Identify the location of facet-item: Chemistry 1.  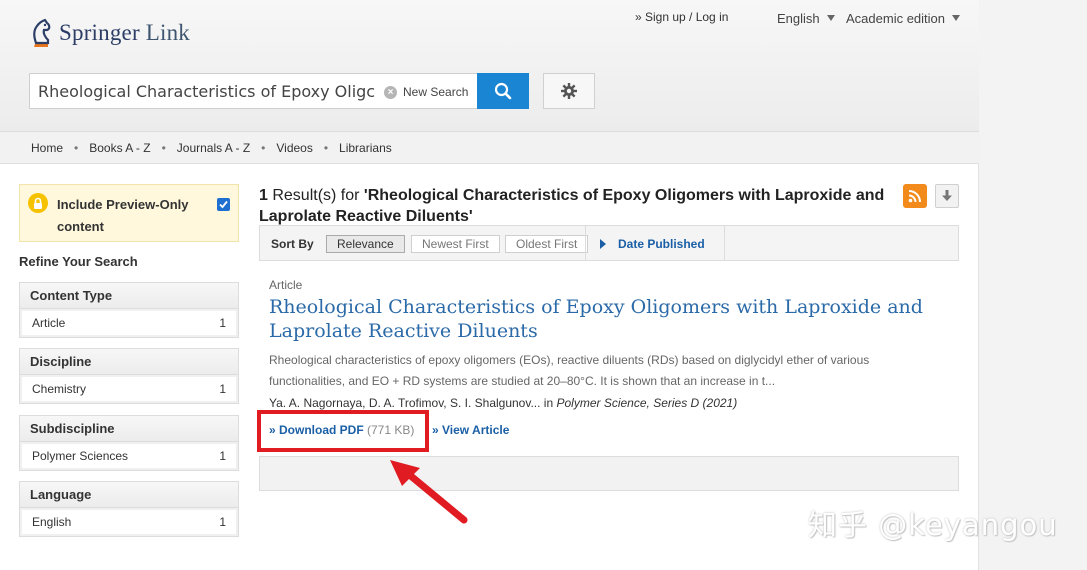
(129, 389).